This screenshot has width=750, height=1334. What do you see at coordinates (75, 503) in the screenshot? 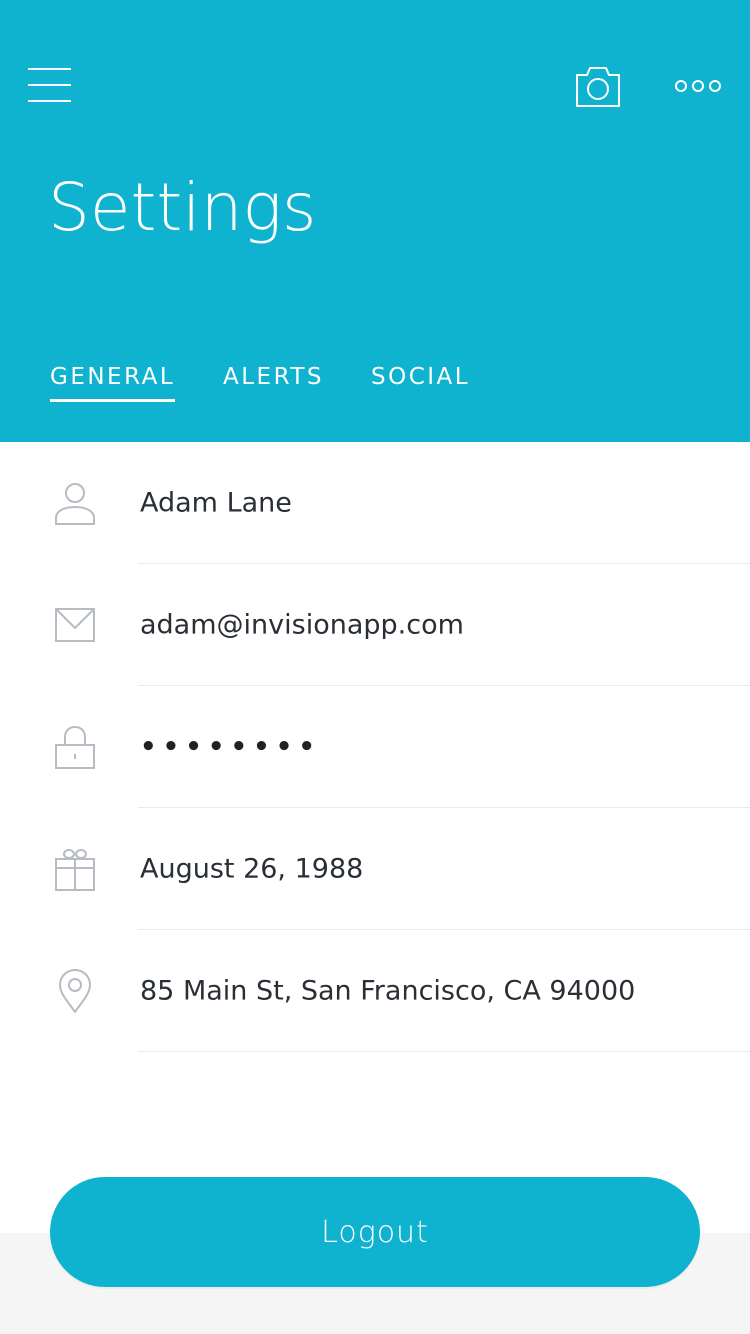
I see `user-icon` at bounding box center [75, 503].